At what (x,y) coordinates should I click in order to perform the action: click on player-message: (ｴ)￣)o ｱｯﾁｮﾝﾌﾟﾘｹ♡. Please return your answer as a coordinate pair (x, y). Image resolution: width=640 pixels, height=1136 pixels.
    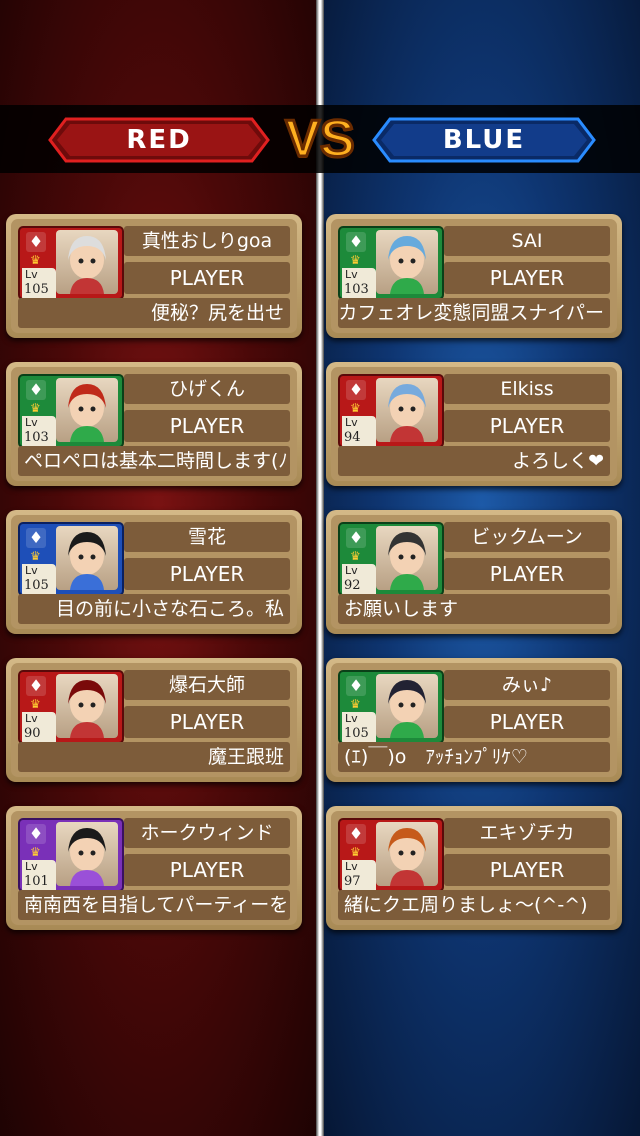
    Looking at the image, I should click on (474, 757).